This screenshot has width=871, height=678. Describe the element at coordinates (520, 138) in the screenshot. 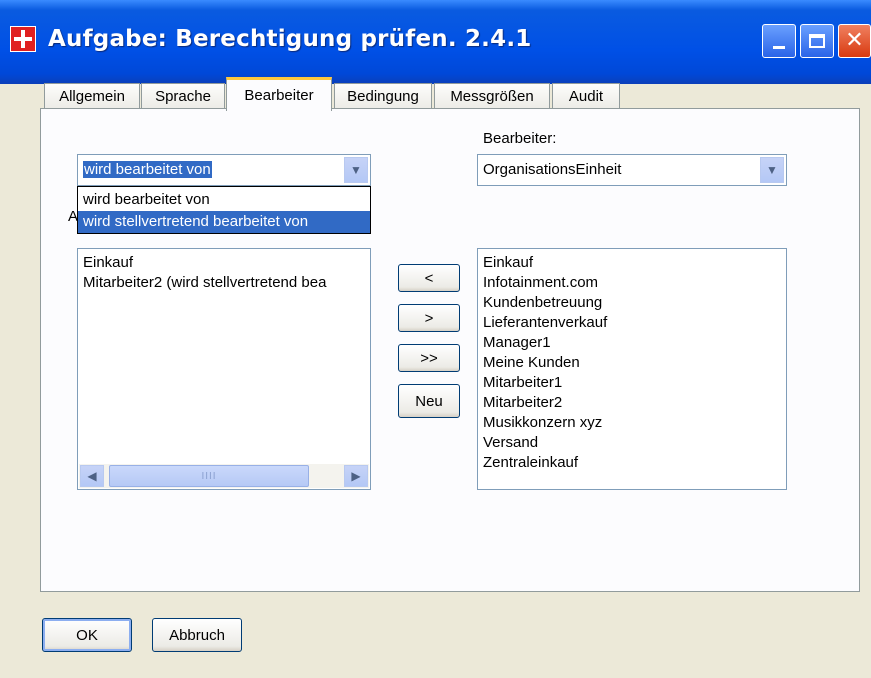

I see `bearbeiter-label: Bearbeiter:` at that location.